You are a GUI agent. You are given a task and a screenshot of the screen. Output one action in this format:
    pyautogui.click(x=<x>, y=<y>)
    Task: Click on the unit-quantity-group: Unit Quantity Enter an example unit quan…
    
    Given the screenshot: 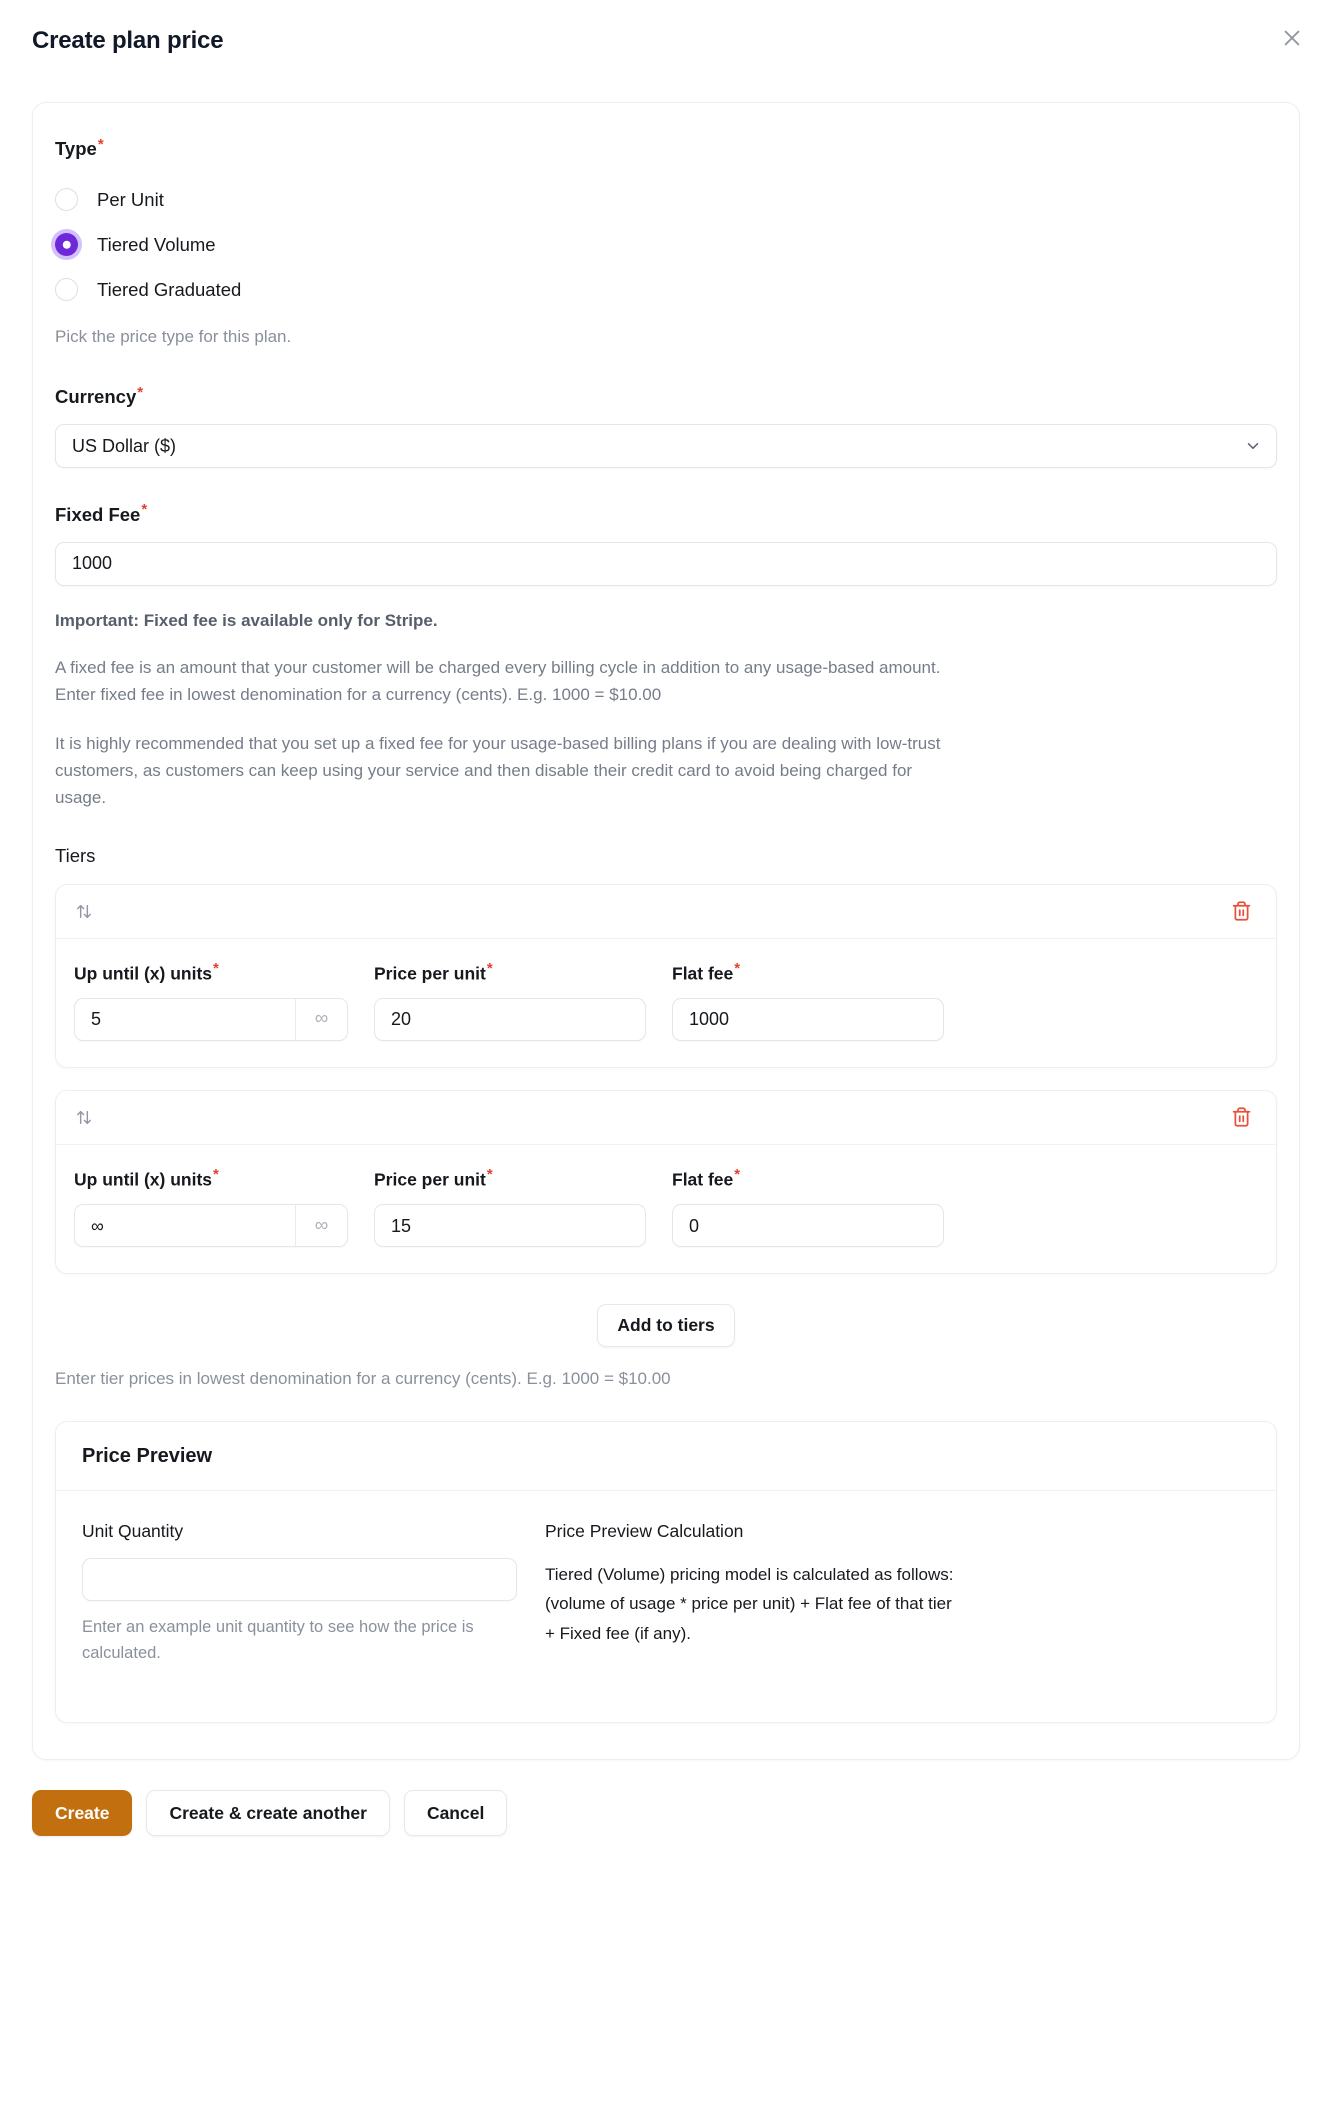 What is the action you would take?
    pyautogui.click(x=299, y=1593)
    